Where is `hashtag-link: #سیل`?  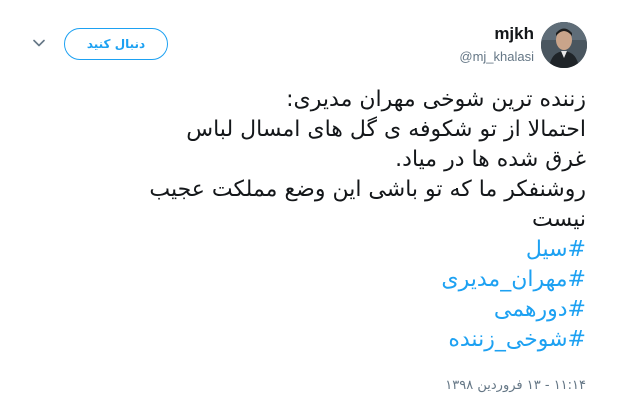
hashtag-link: #سیل is located at coordinates (306, 250).